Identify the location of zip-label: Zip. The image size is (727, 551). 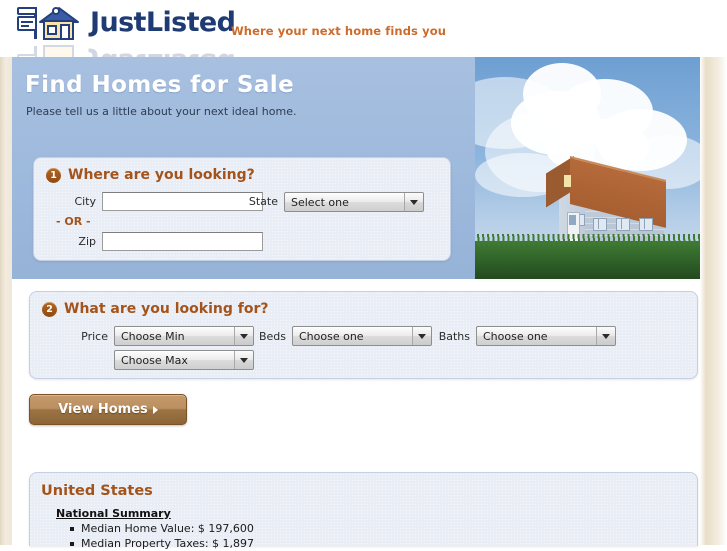
(87, 241).